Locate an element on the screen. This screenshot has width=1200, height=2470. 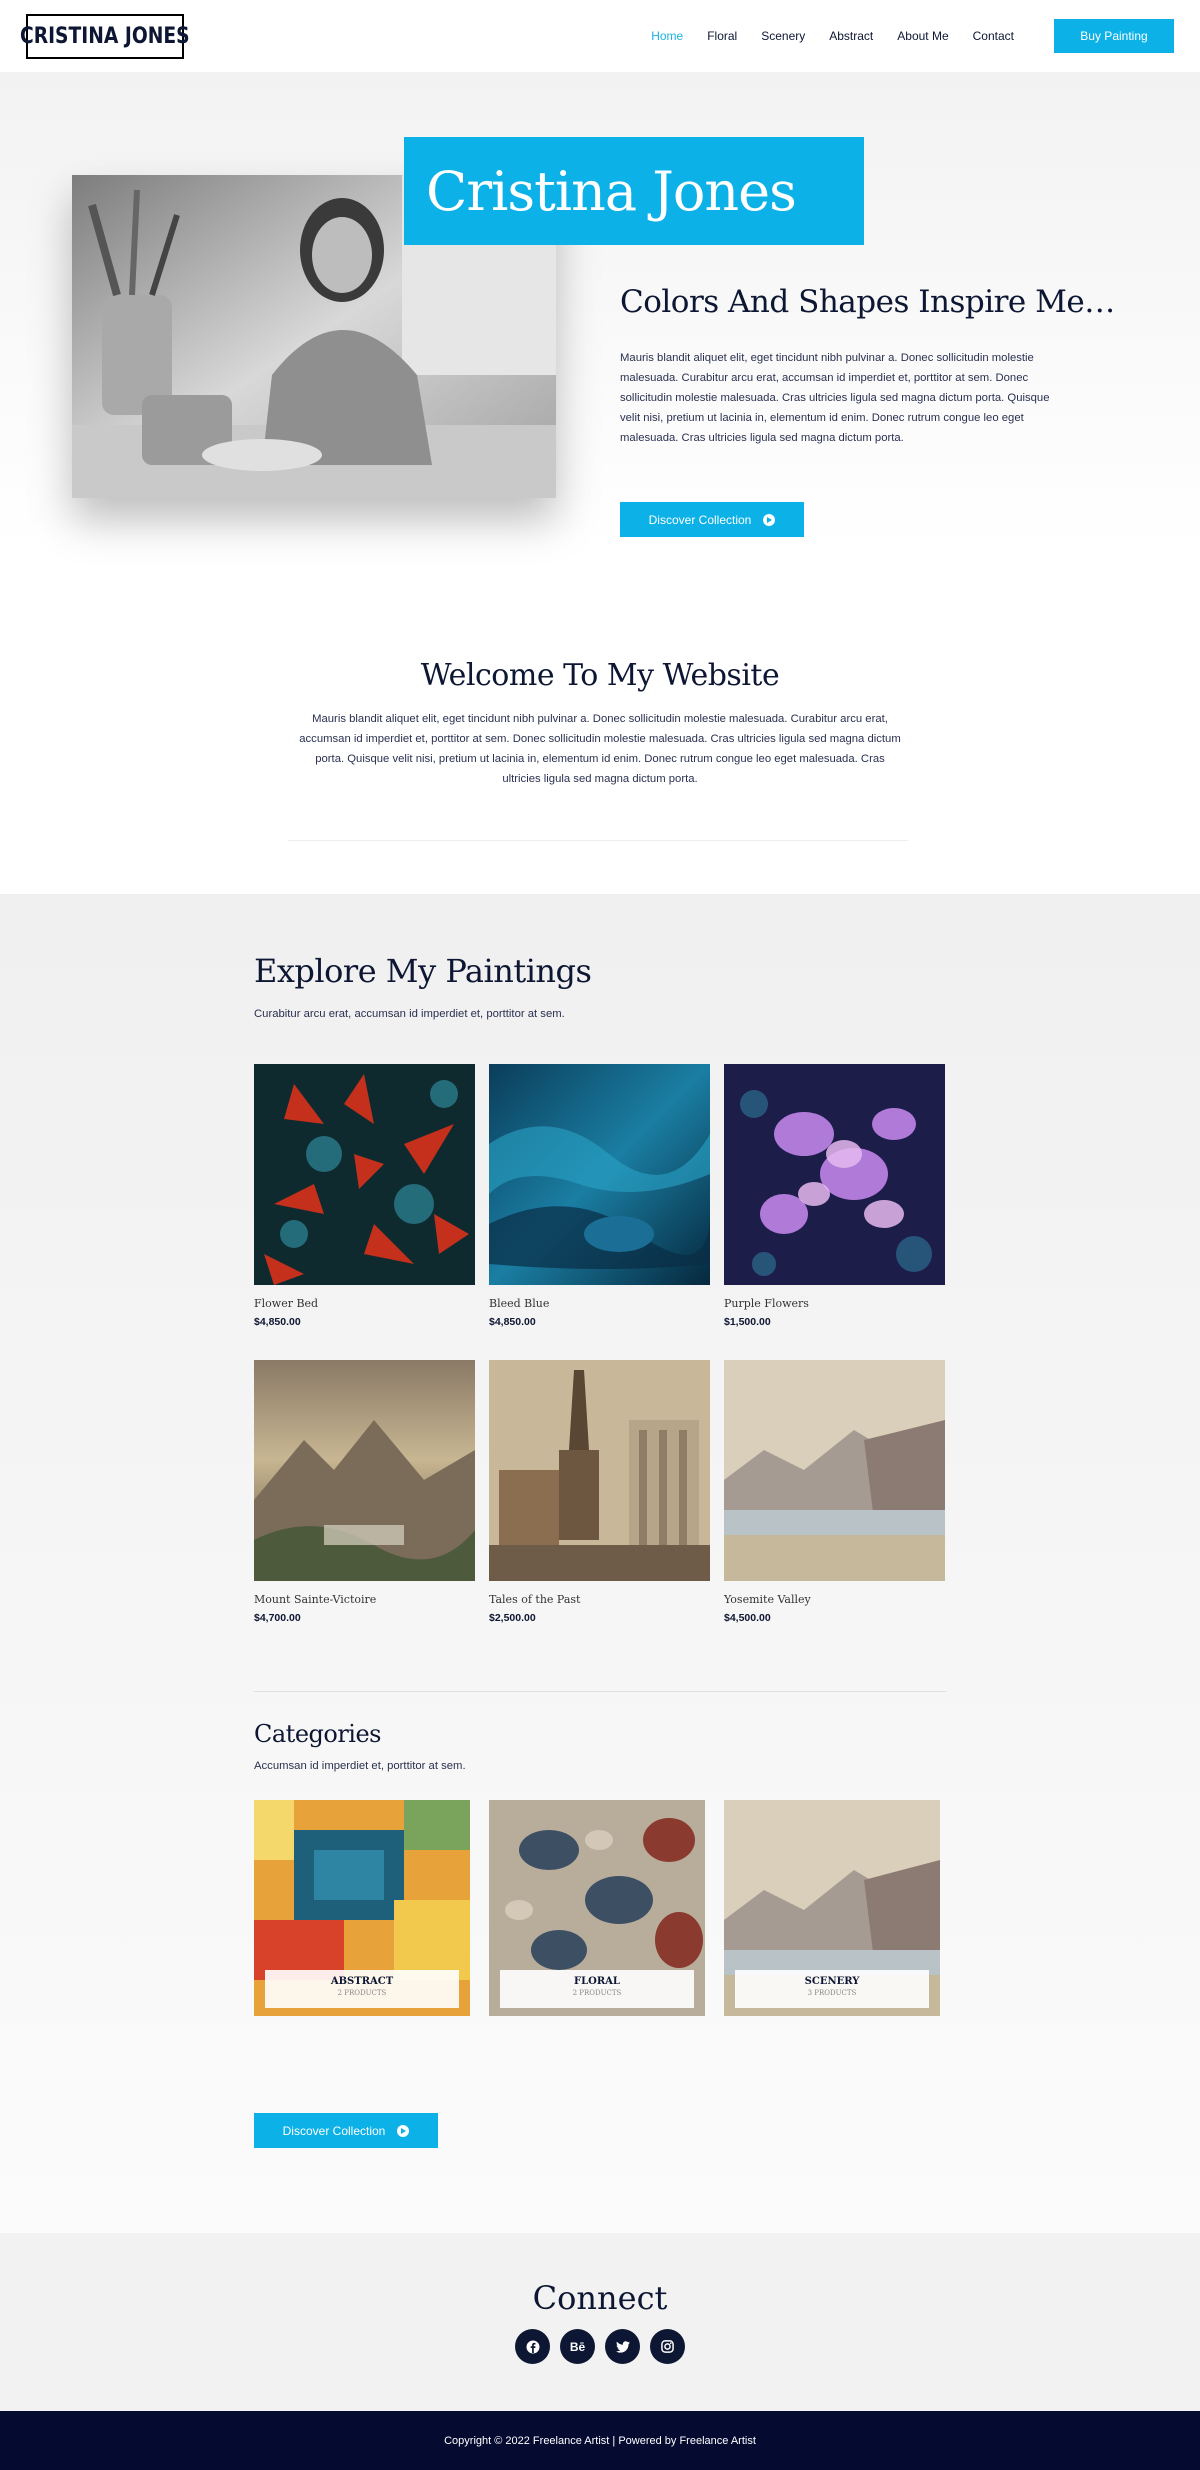
nav-contact: Contact is located at coordinates (993, 36).